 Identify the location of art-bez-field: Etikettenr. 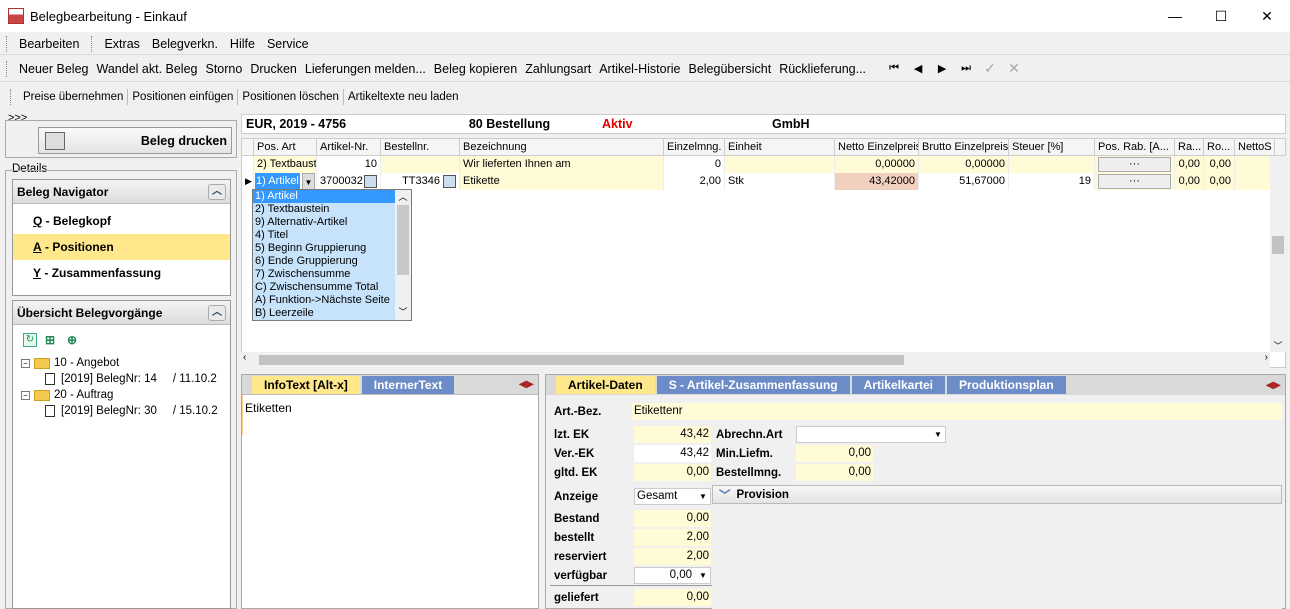
(957, 411).